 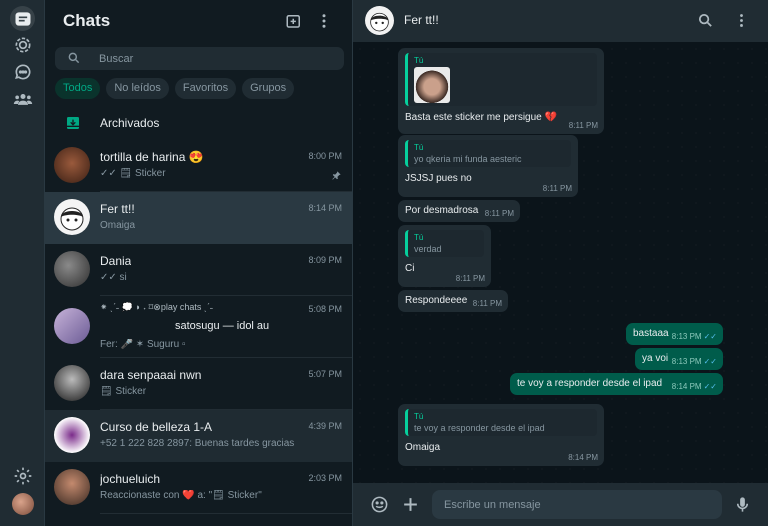 What do you see at coordinates (438, 178) in the screenshot?
I see `message-text: JSJSJ pues no` at bounding box center [438, 178].